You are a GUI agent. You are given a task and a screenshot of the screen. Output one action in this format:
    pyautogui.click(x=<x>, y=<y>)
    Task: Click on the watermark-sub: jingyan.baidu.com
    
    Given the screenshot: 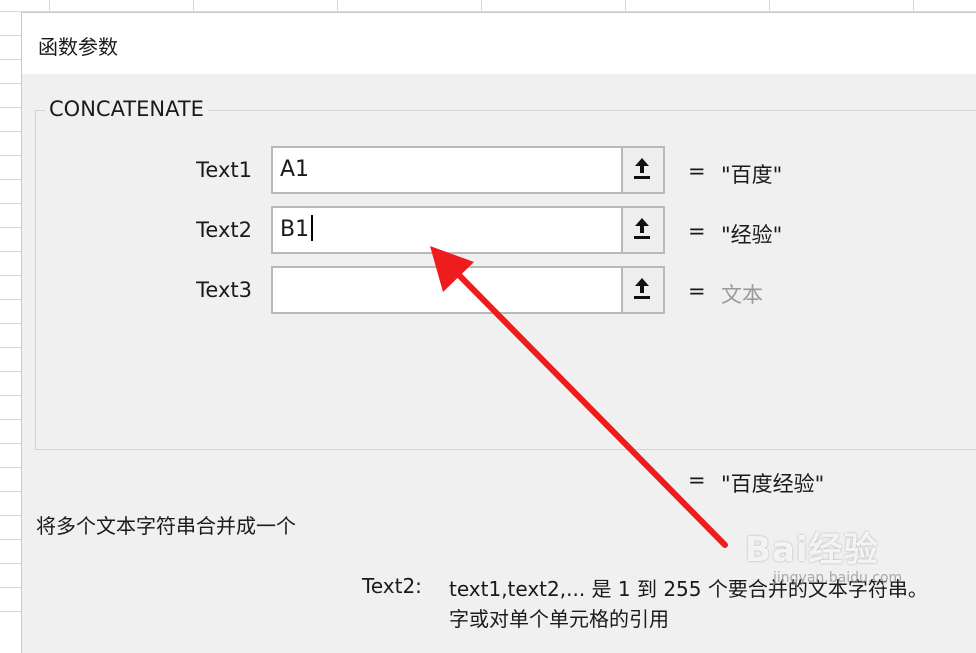 What is the action you would take?
    pyautogui.click(x=838, y=578)
    